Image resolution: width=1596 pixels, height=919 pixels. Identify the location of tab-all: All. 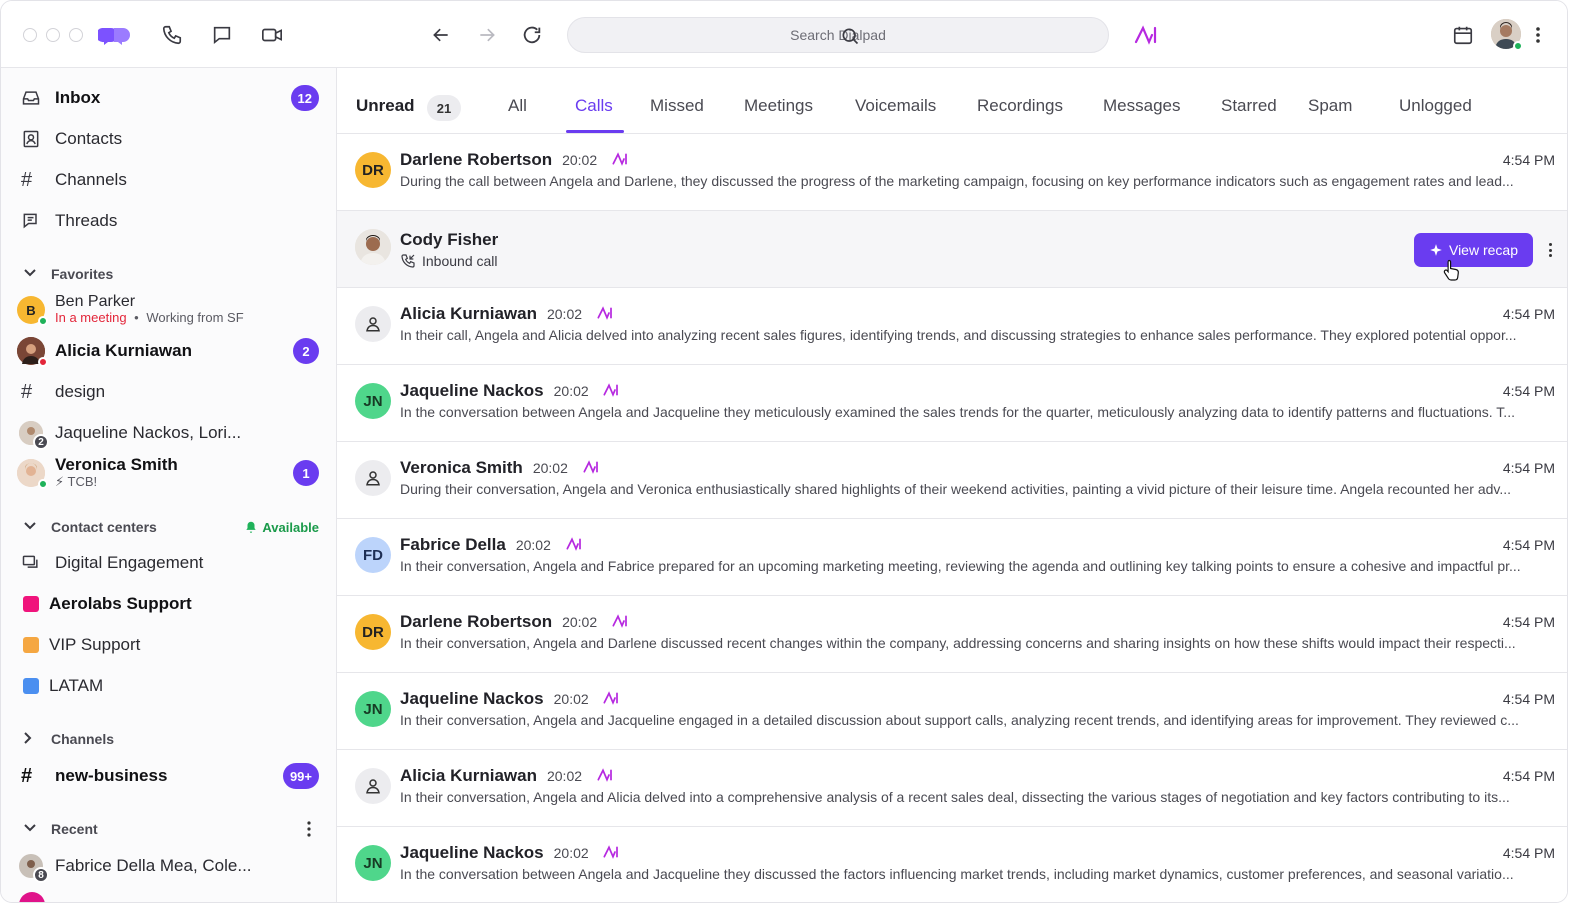
(517, 106).